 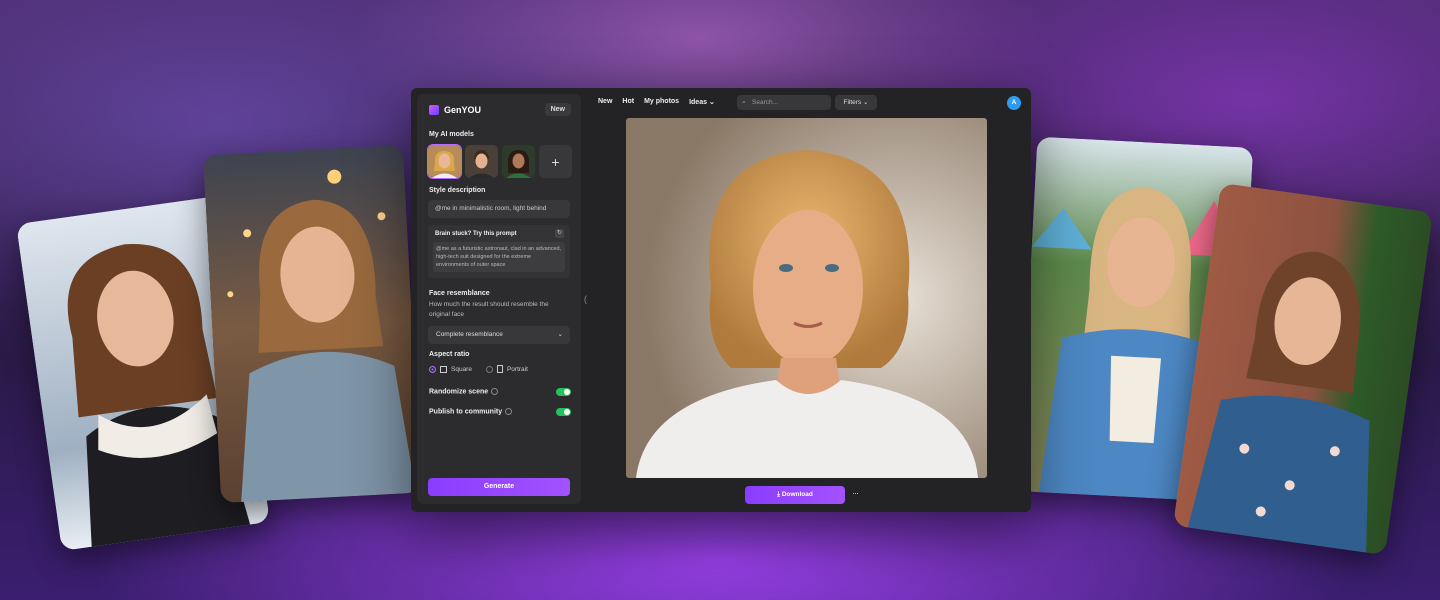 What do you see at coordinates (563, 412) in the screenshot?
I see `publish-toggle` at bounding box center [563, 412].